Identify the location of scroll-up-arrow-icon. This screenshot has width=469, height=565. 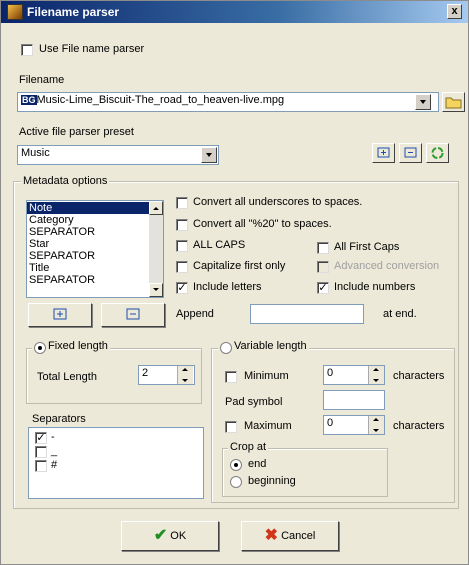
(156, 208).